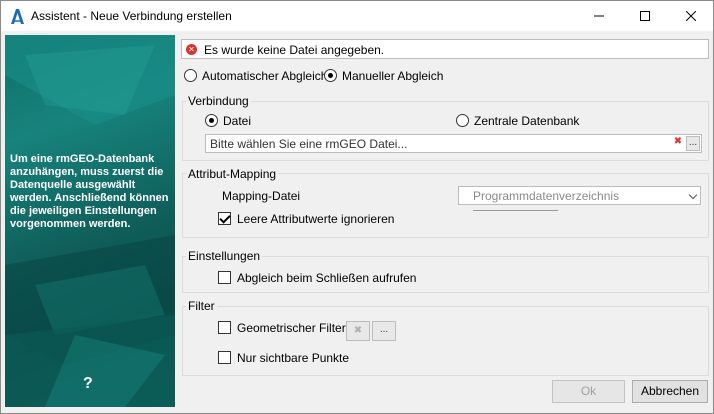 This screenshot has width=714, height=414. I want to click on x-icon: ✖, so click(358, 330).